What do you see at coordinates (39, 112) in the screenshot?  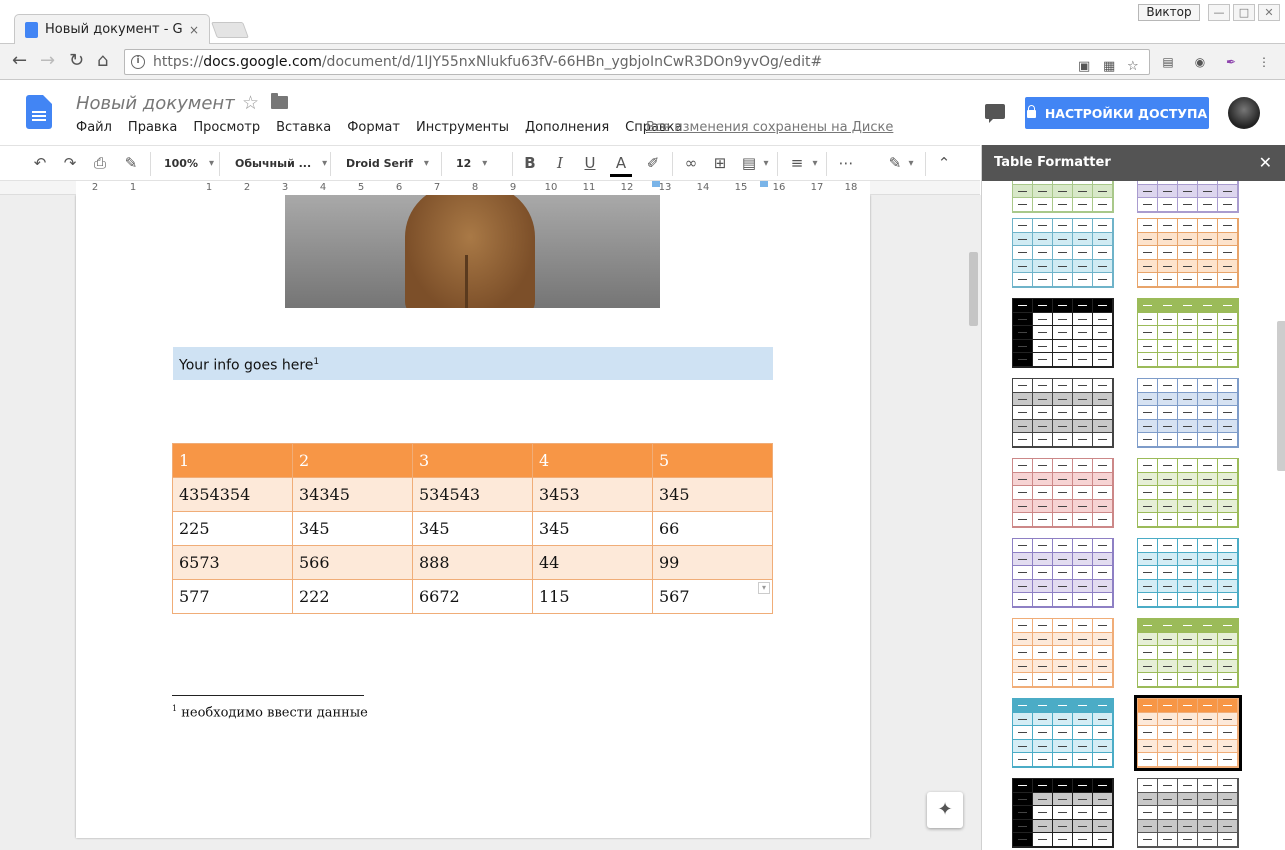 I see `docs-logo-icon` at bounding box center [39, 112].